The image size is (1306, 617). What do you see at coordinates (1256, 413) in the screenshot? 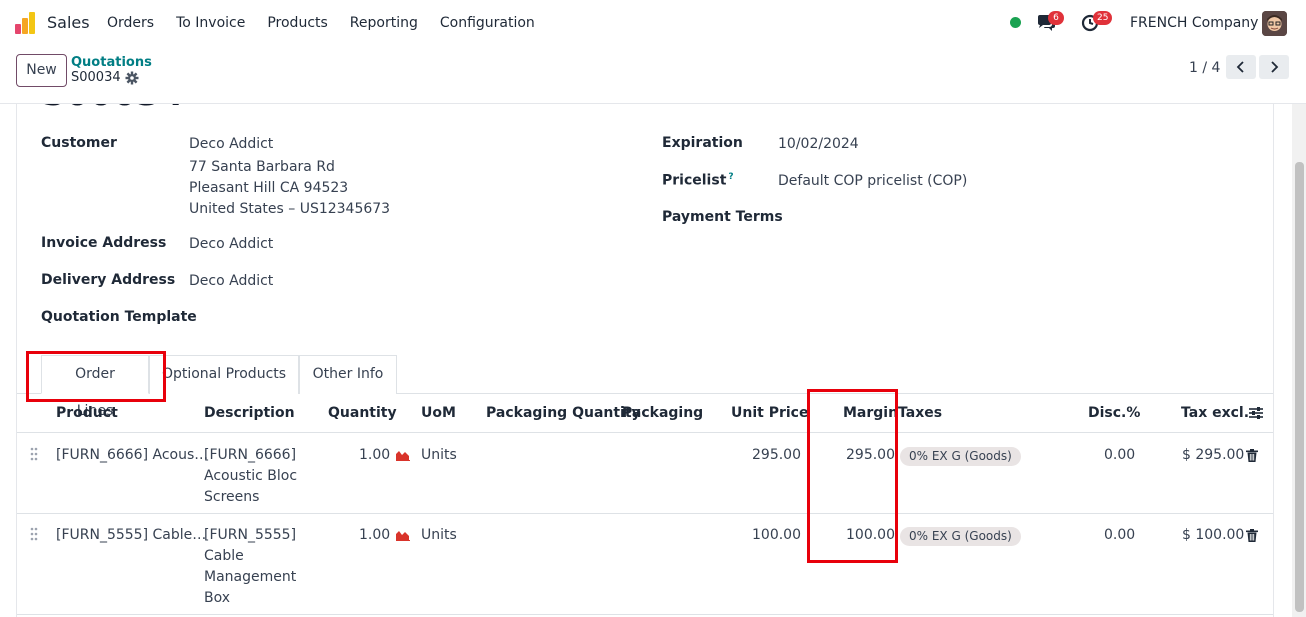
I see `optional-columns-icon` at bounding box center [1256, 413].